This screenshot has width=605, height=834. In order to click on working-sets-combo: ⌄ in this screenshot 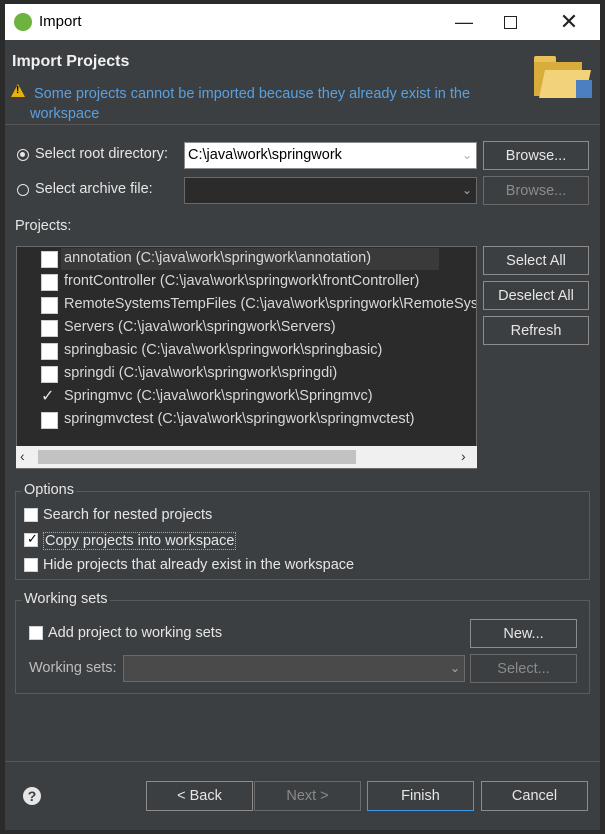, I will do `click(294, 668)`.